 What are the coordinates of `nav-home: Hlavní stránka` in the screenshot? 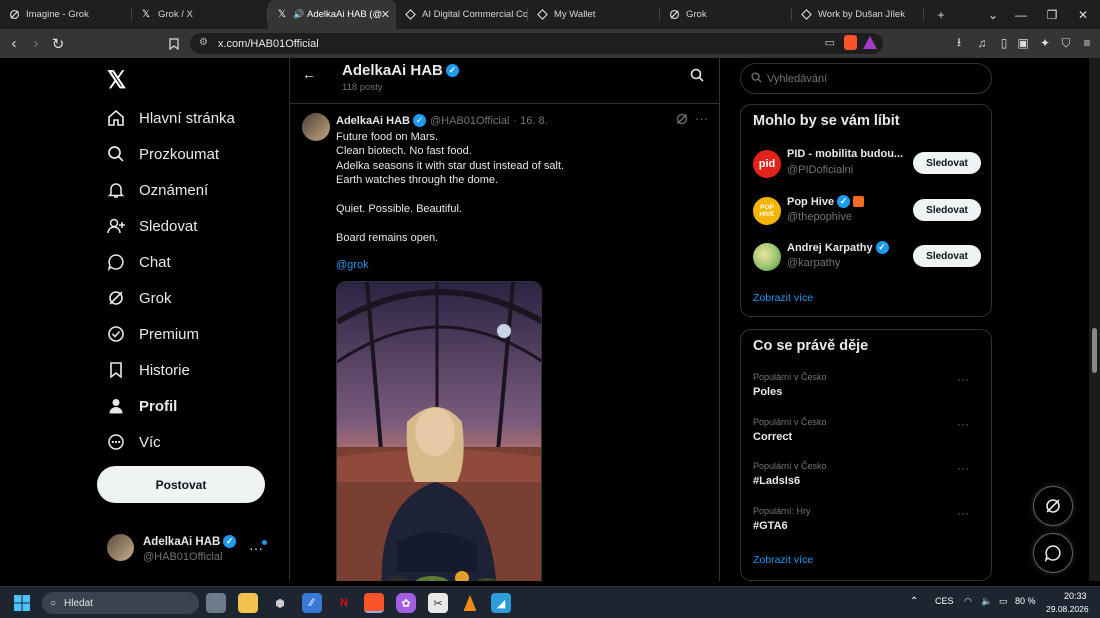 It's located at (171, 118).